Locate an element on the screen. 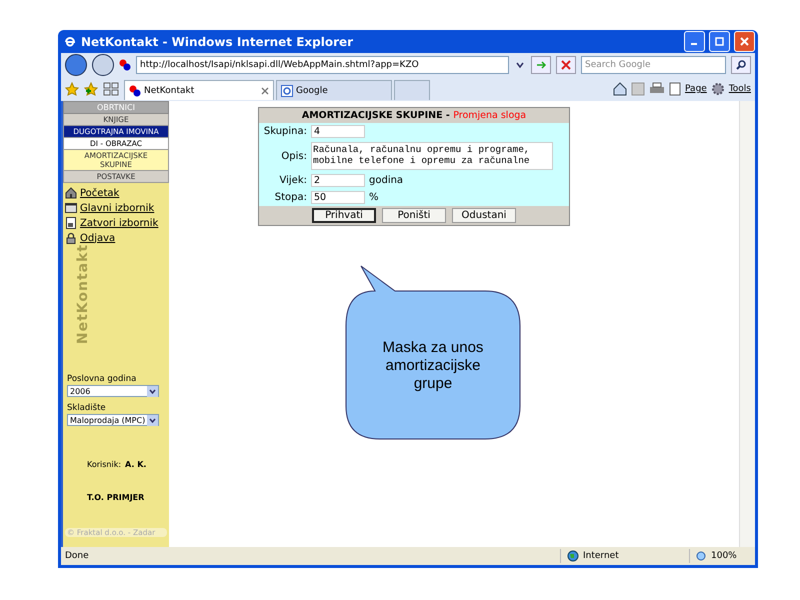  tools-menu: Tools is located at coordinates (739, 89).